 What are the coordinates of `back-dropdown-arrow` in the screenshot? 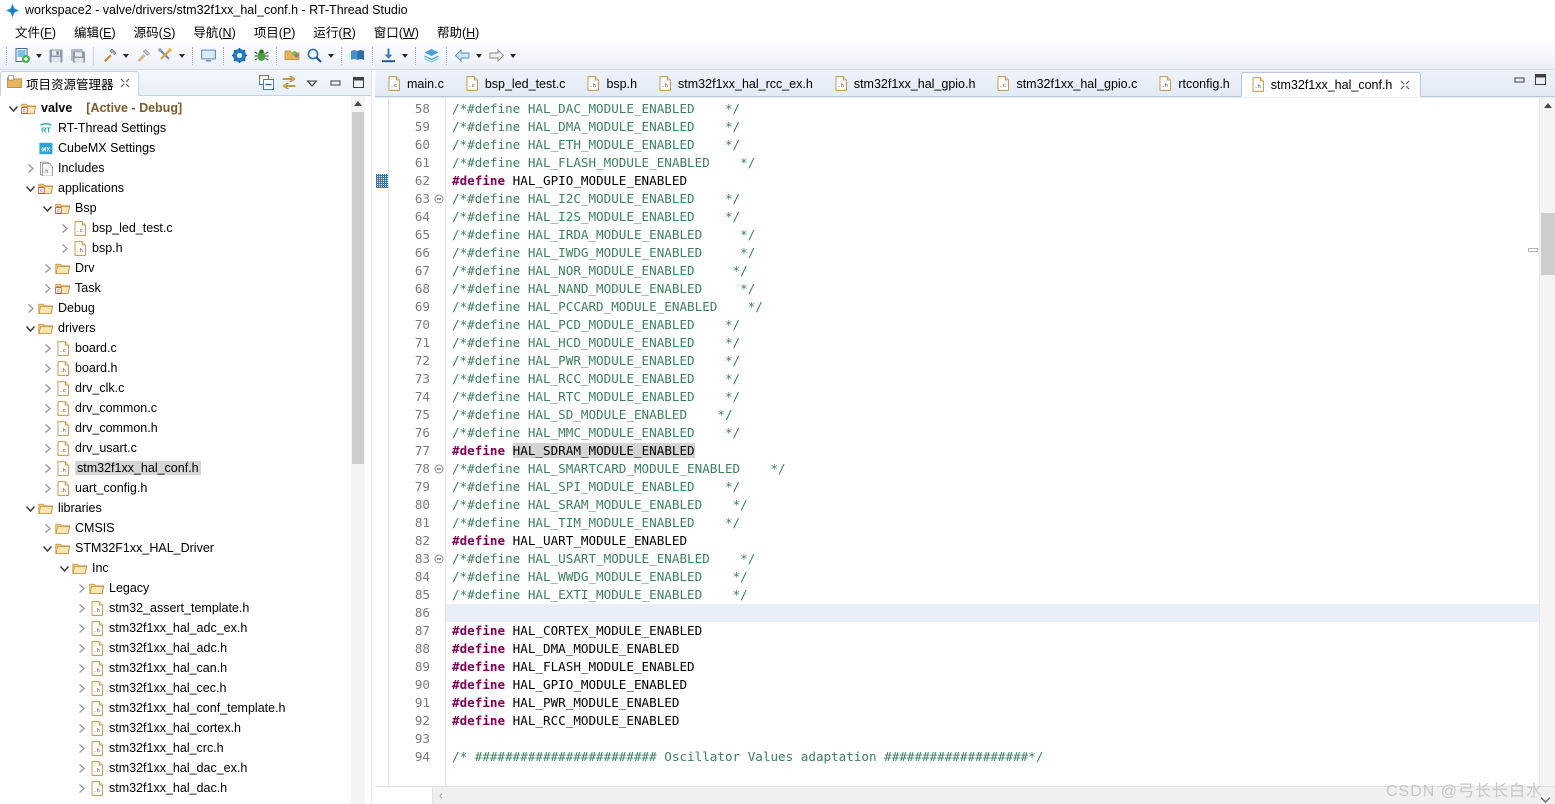 It's located at (479, 56).